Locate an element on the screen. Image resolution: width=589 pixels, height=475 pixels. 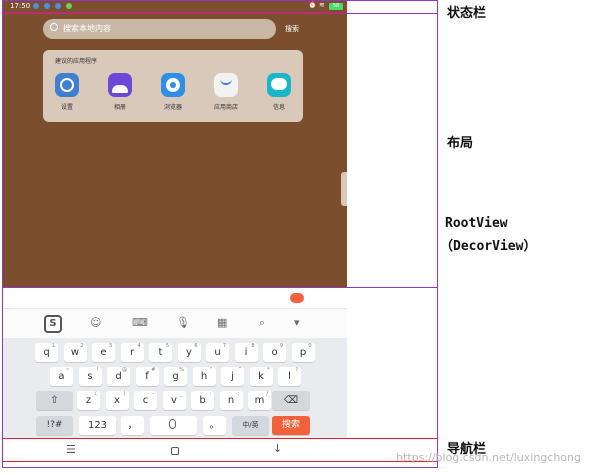
statusbar-label: 状态栏 is located at coordinates (467, 13).